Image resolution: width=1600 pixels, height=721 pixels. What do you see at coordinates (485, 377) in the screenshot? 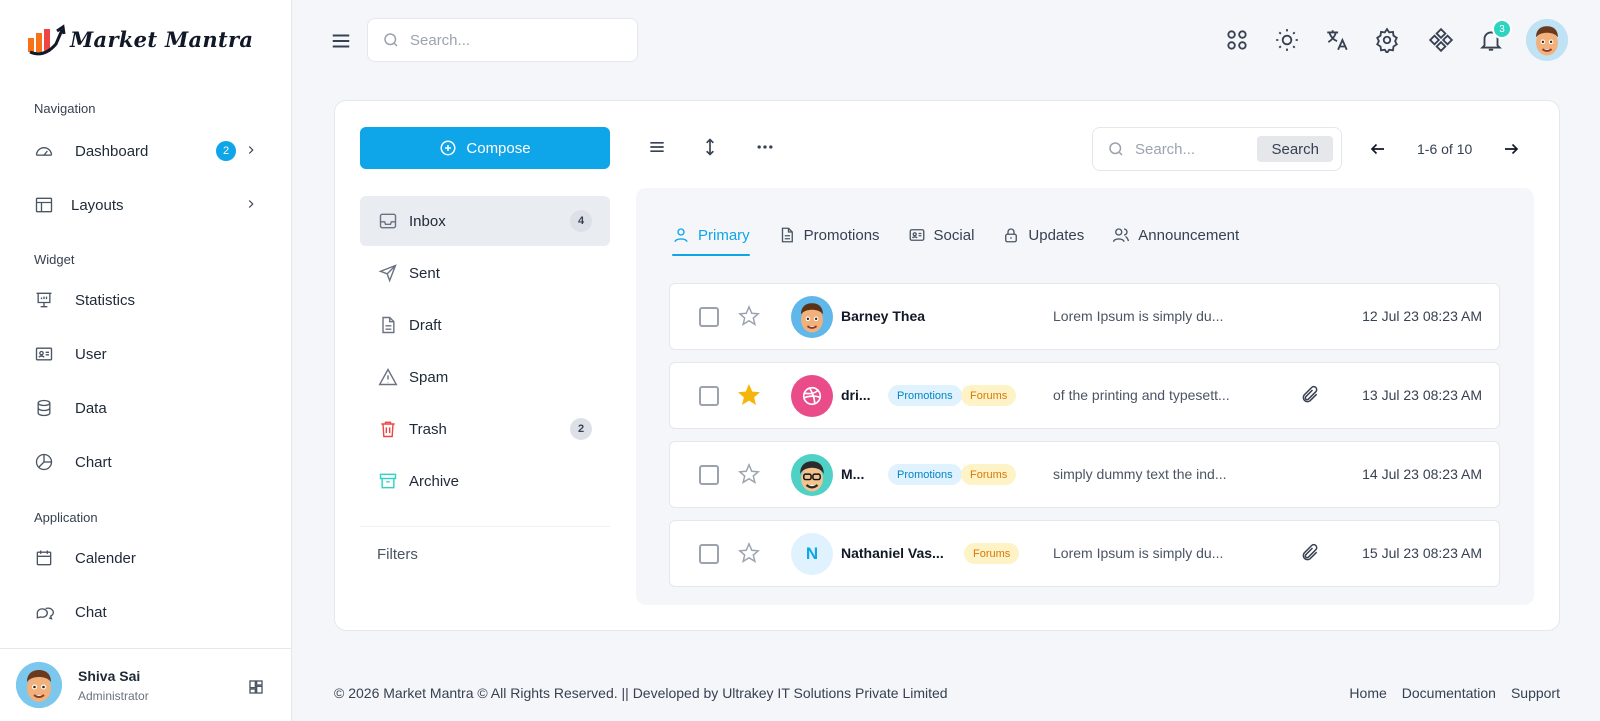
I see `folder-spam: Spam` at bounding box center [485, 377].